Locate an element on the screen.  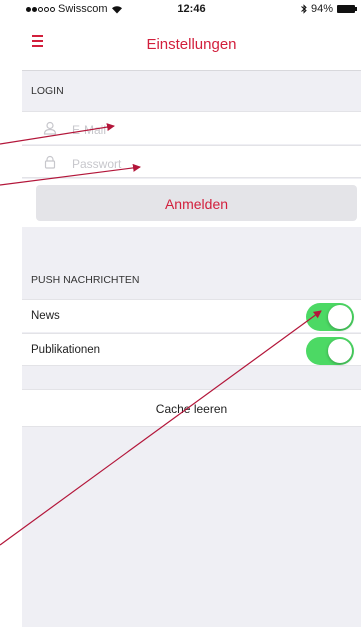
lock-icon is located at coordinates (50, 162).